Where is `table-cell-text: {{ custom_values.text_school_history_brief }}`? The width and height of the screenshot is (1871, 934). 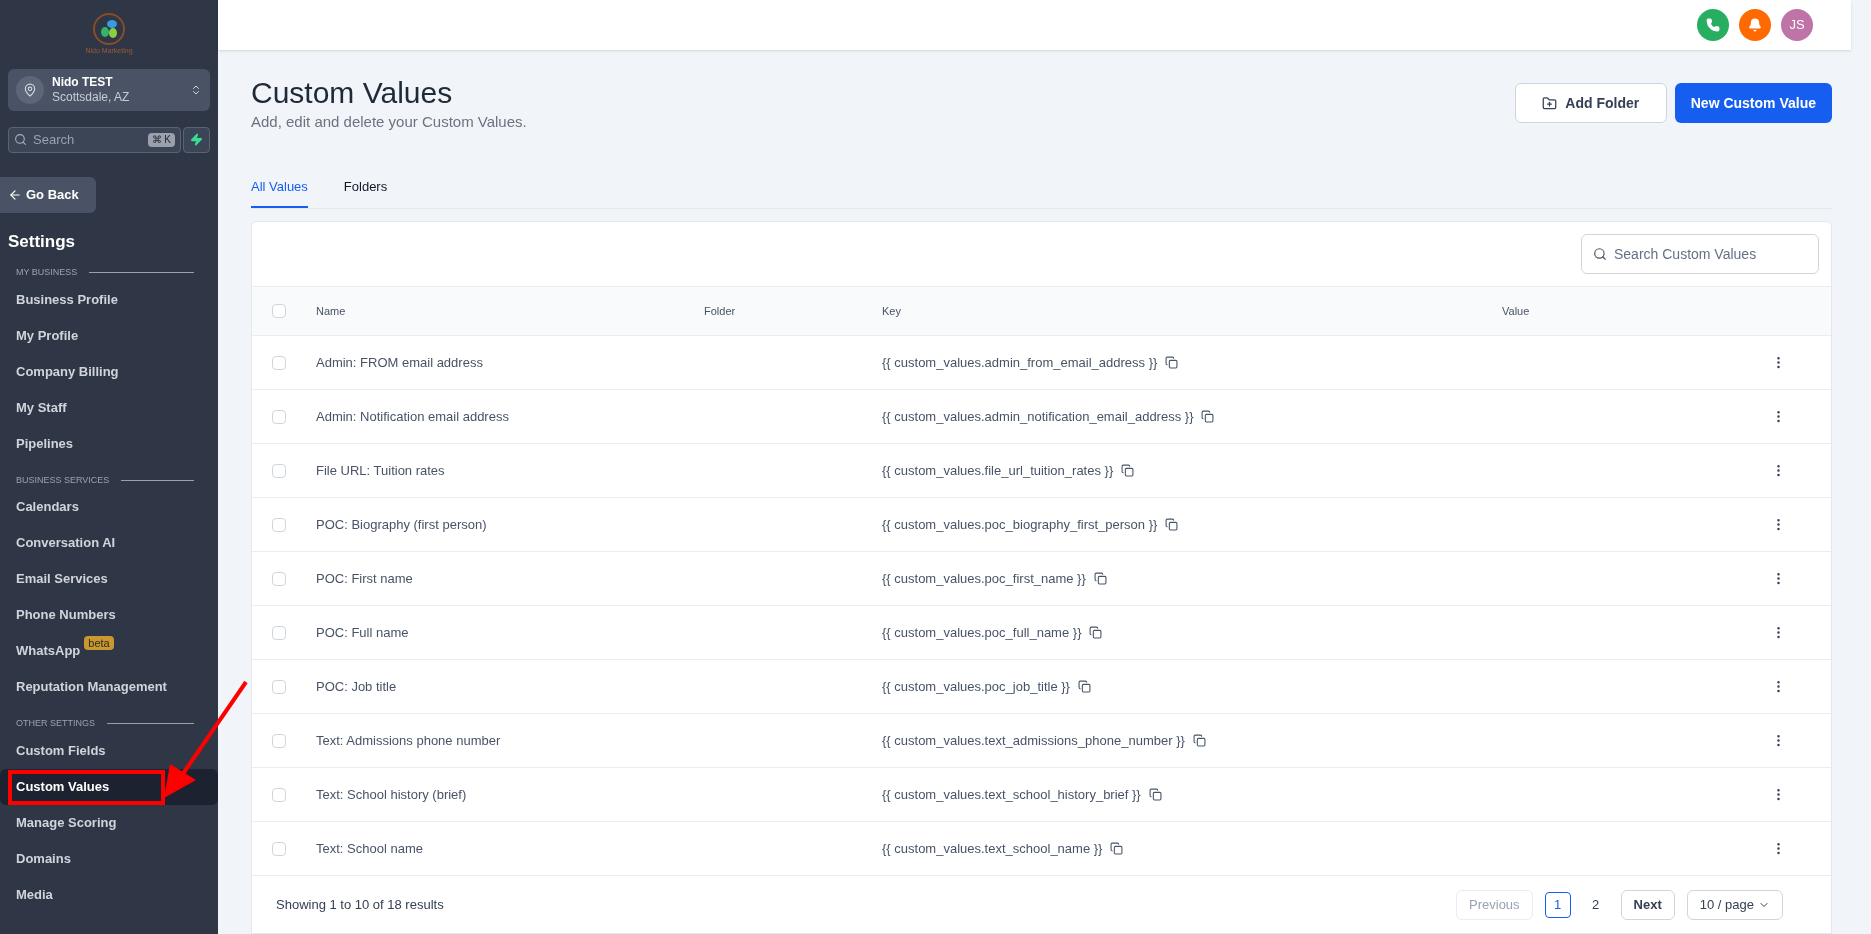 table-cell-text: {{ custom_values.text_school_history_brief }} is located at coordinates (1011, 794).